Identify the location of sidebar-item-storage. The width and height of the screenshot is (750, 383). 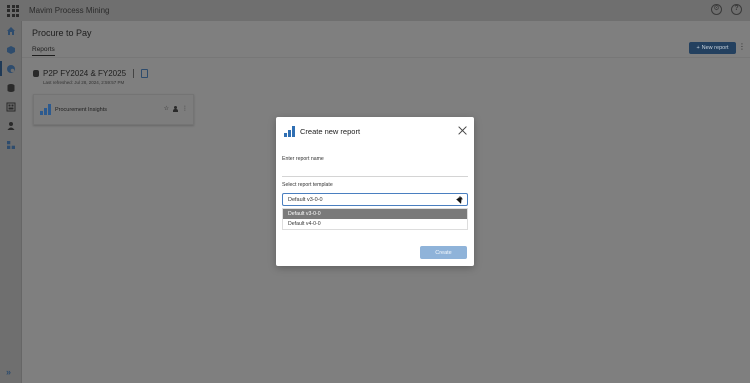
(11, 87).